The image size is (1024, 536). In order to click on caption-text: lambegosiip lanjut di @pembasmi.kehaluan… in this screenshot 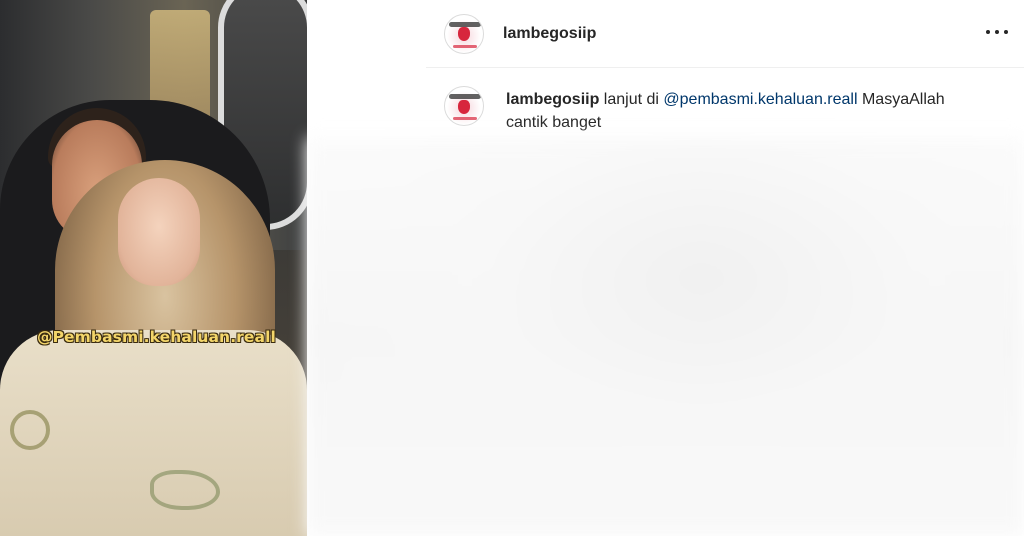, I will do `click(746, 111)`.